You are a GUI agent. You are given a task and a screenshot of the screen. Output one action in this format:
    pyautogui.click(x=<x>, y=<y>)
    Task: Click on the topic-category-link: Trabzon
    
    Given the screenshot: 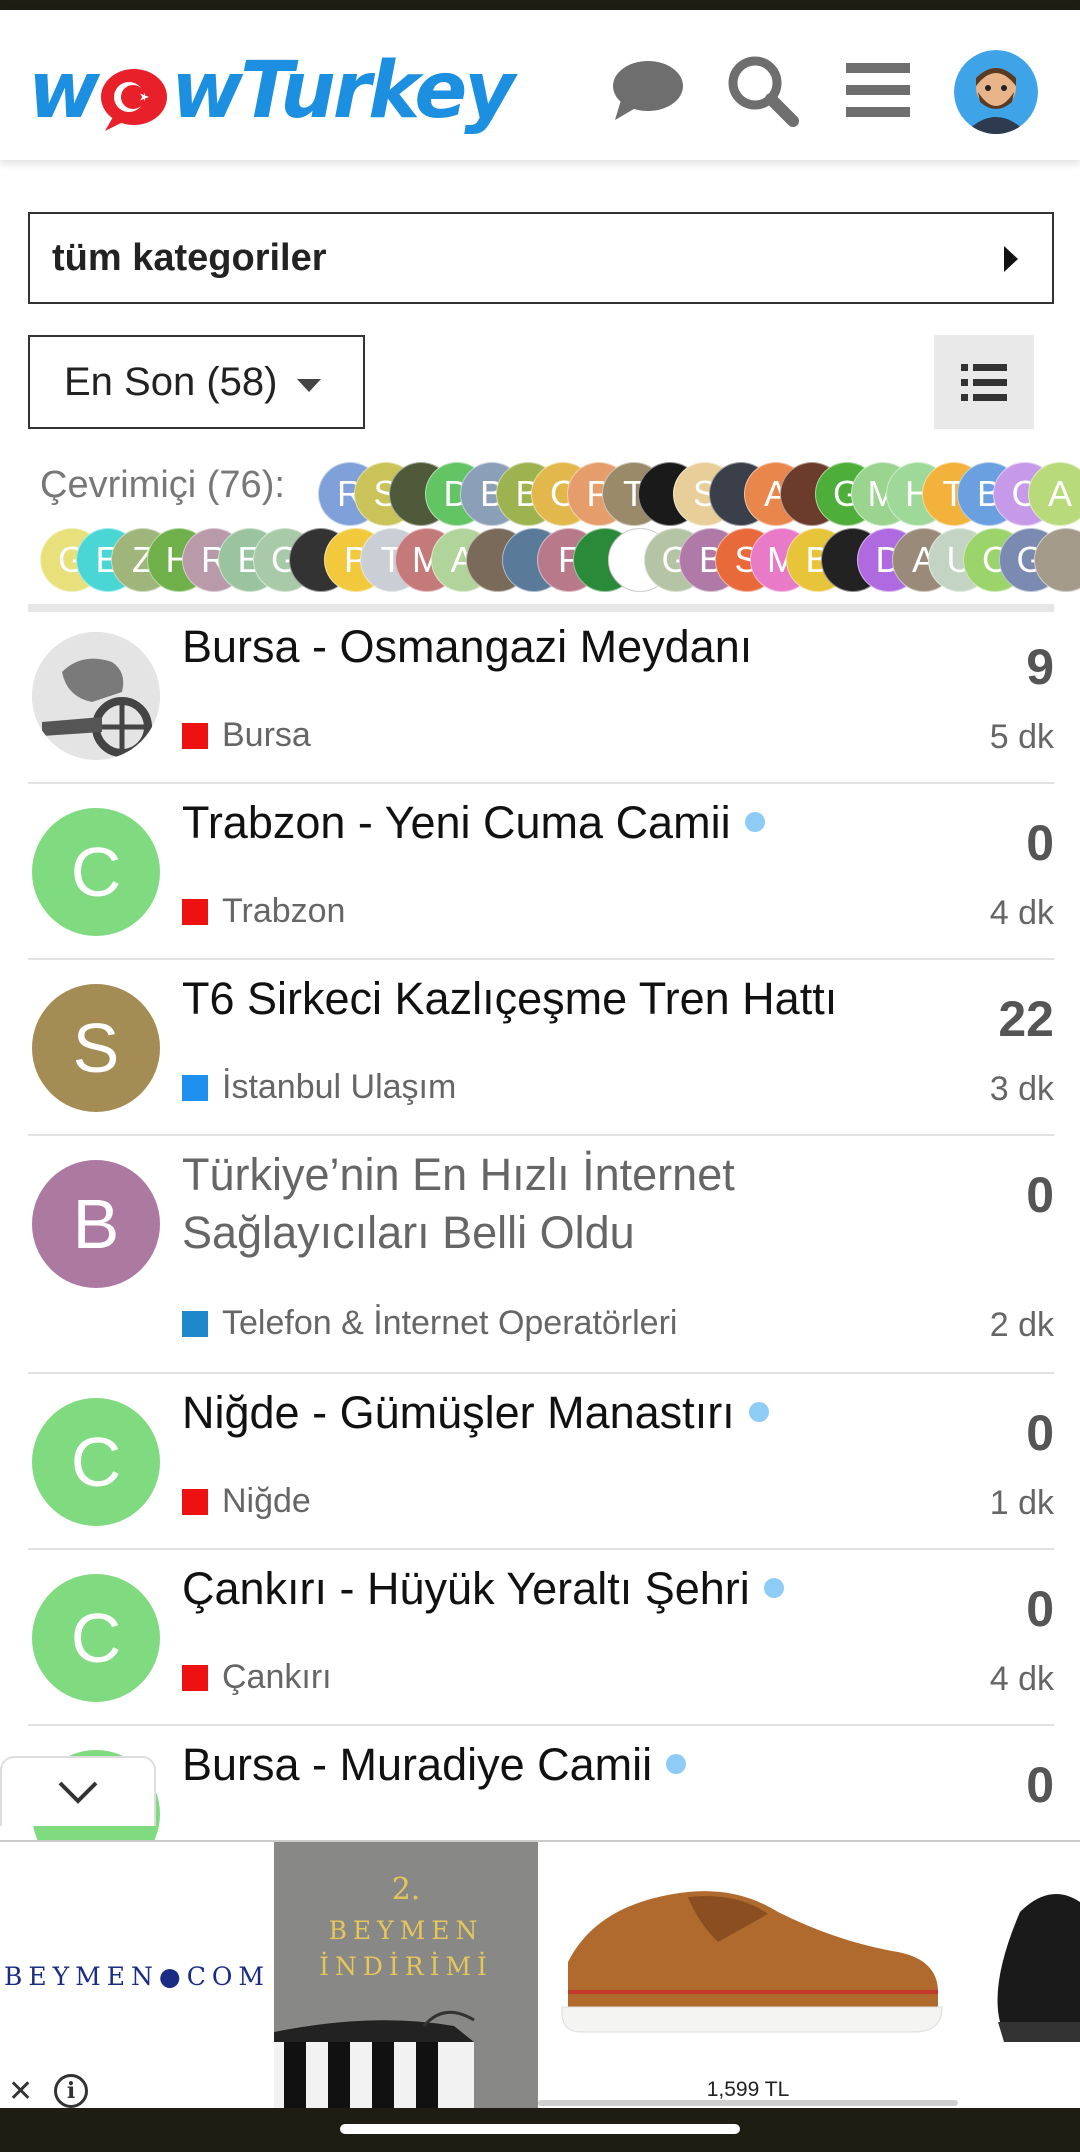 What is the action you would take?
    pyautogui.click(x=263, y=911)
    